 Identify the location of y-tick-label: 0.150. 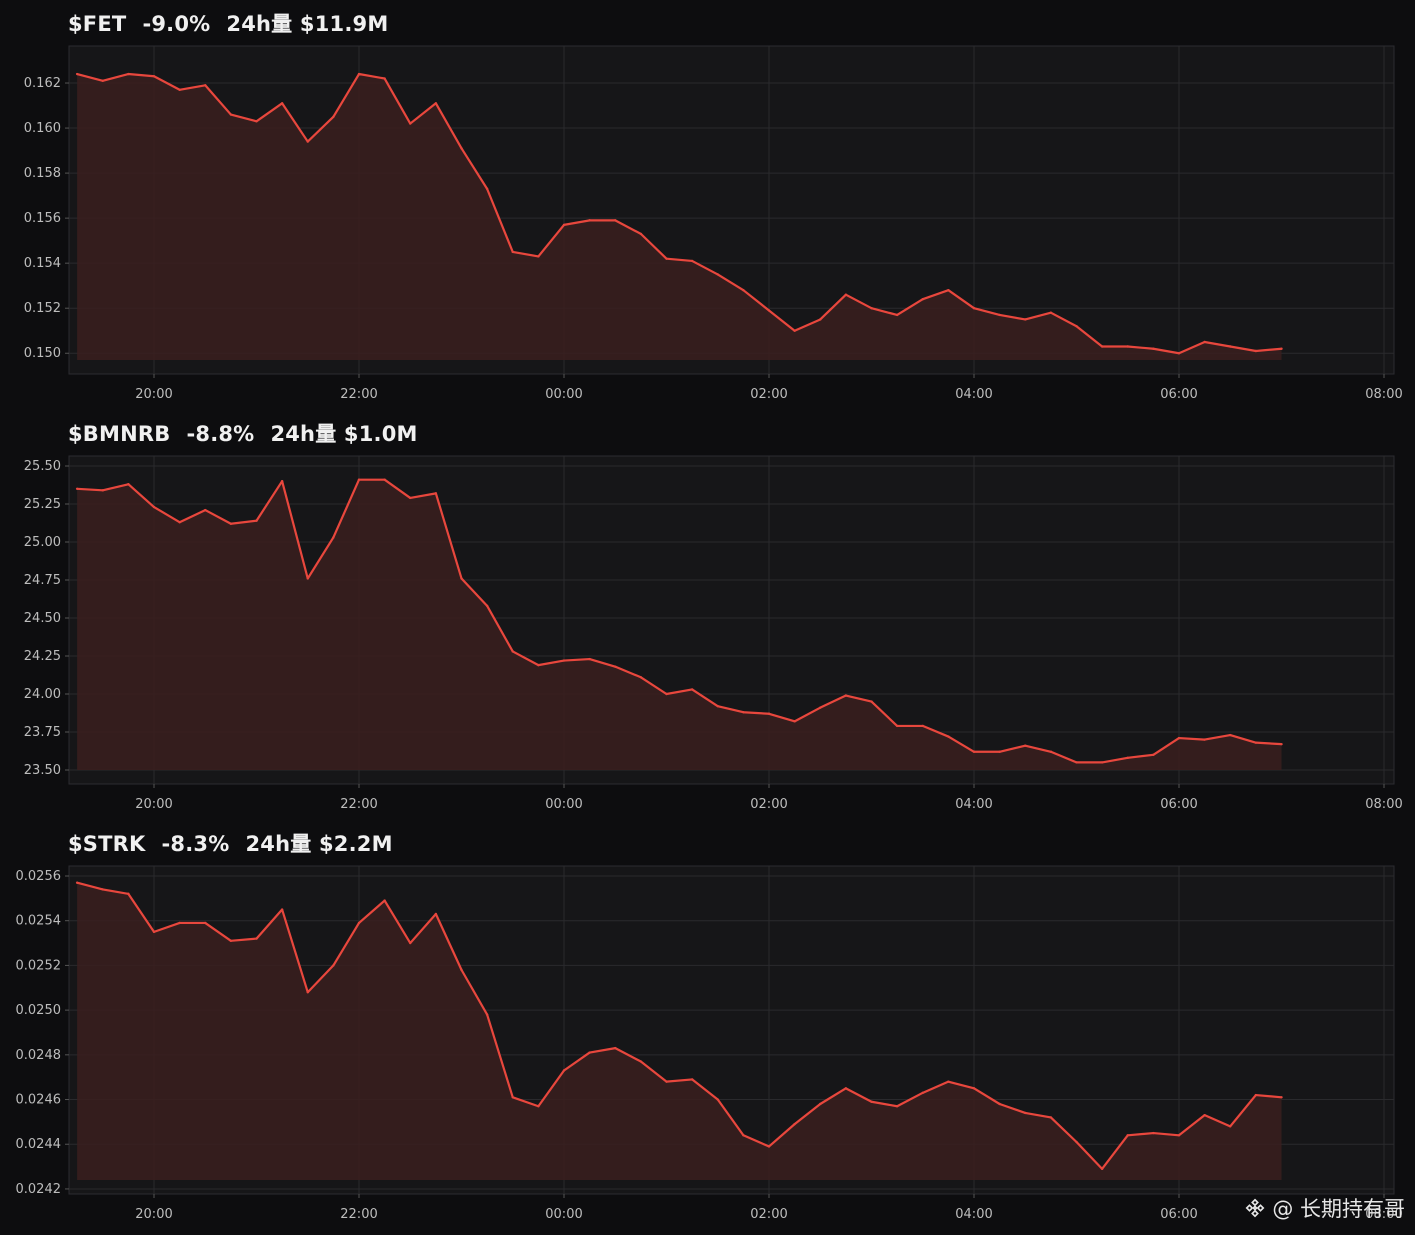
(42, 353).